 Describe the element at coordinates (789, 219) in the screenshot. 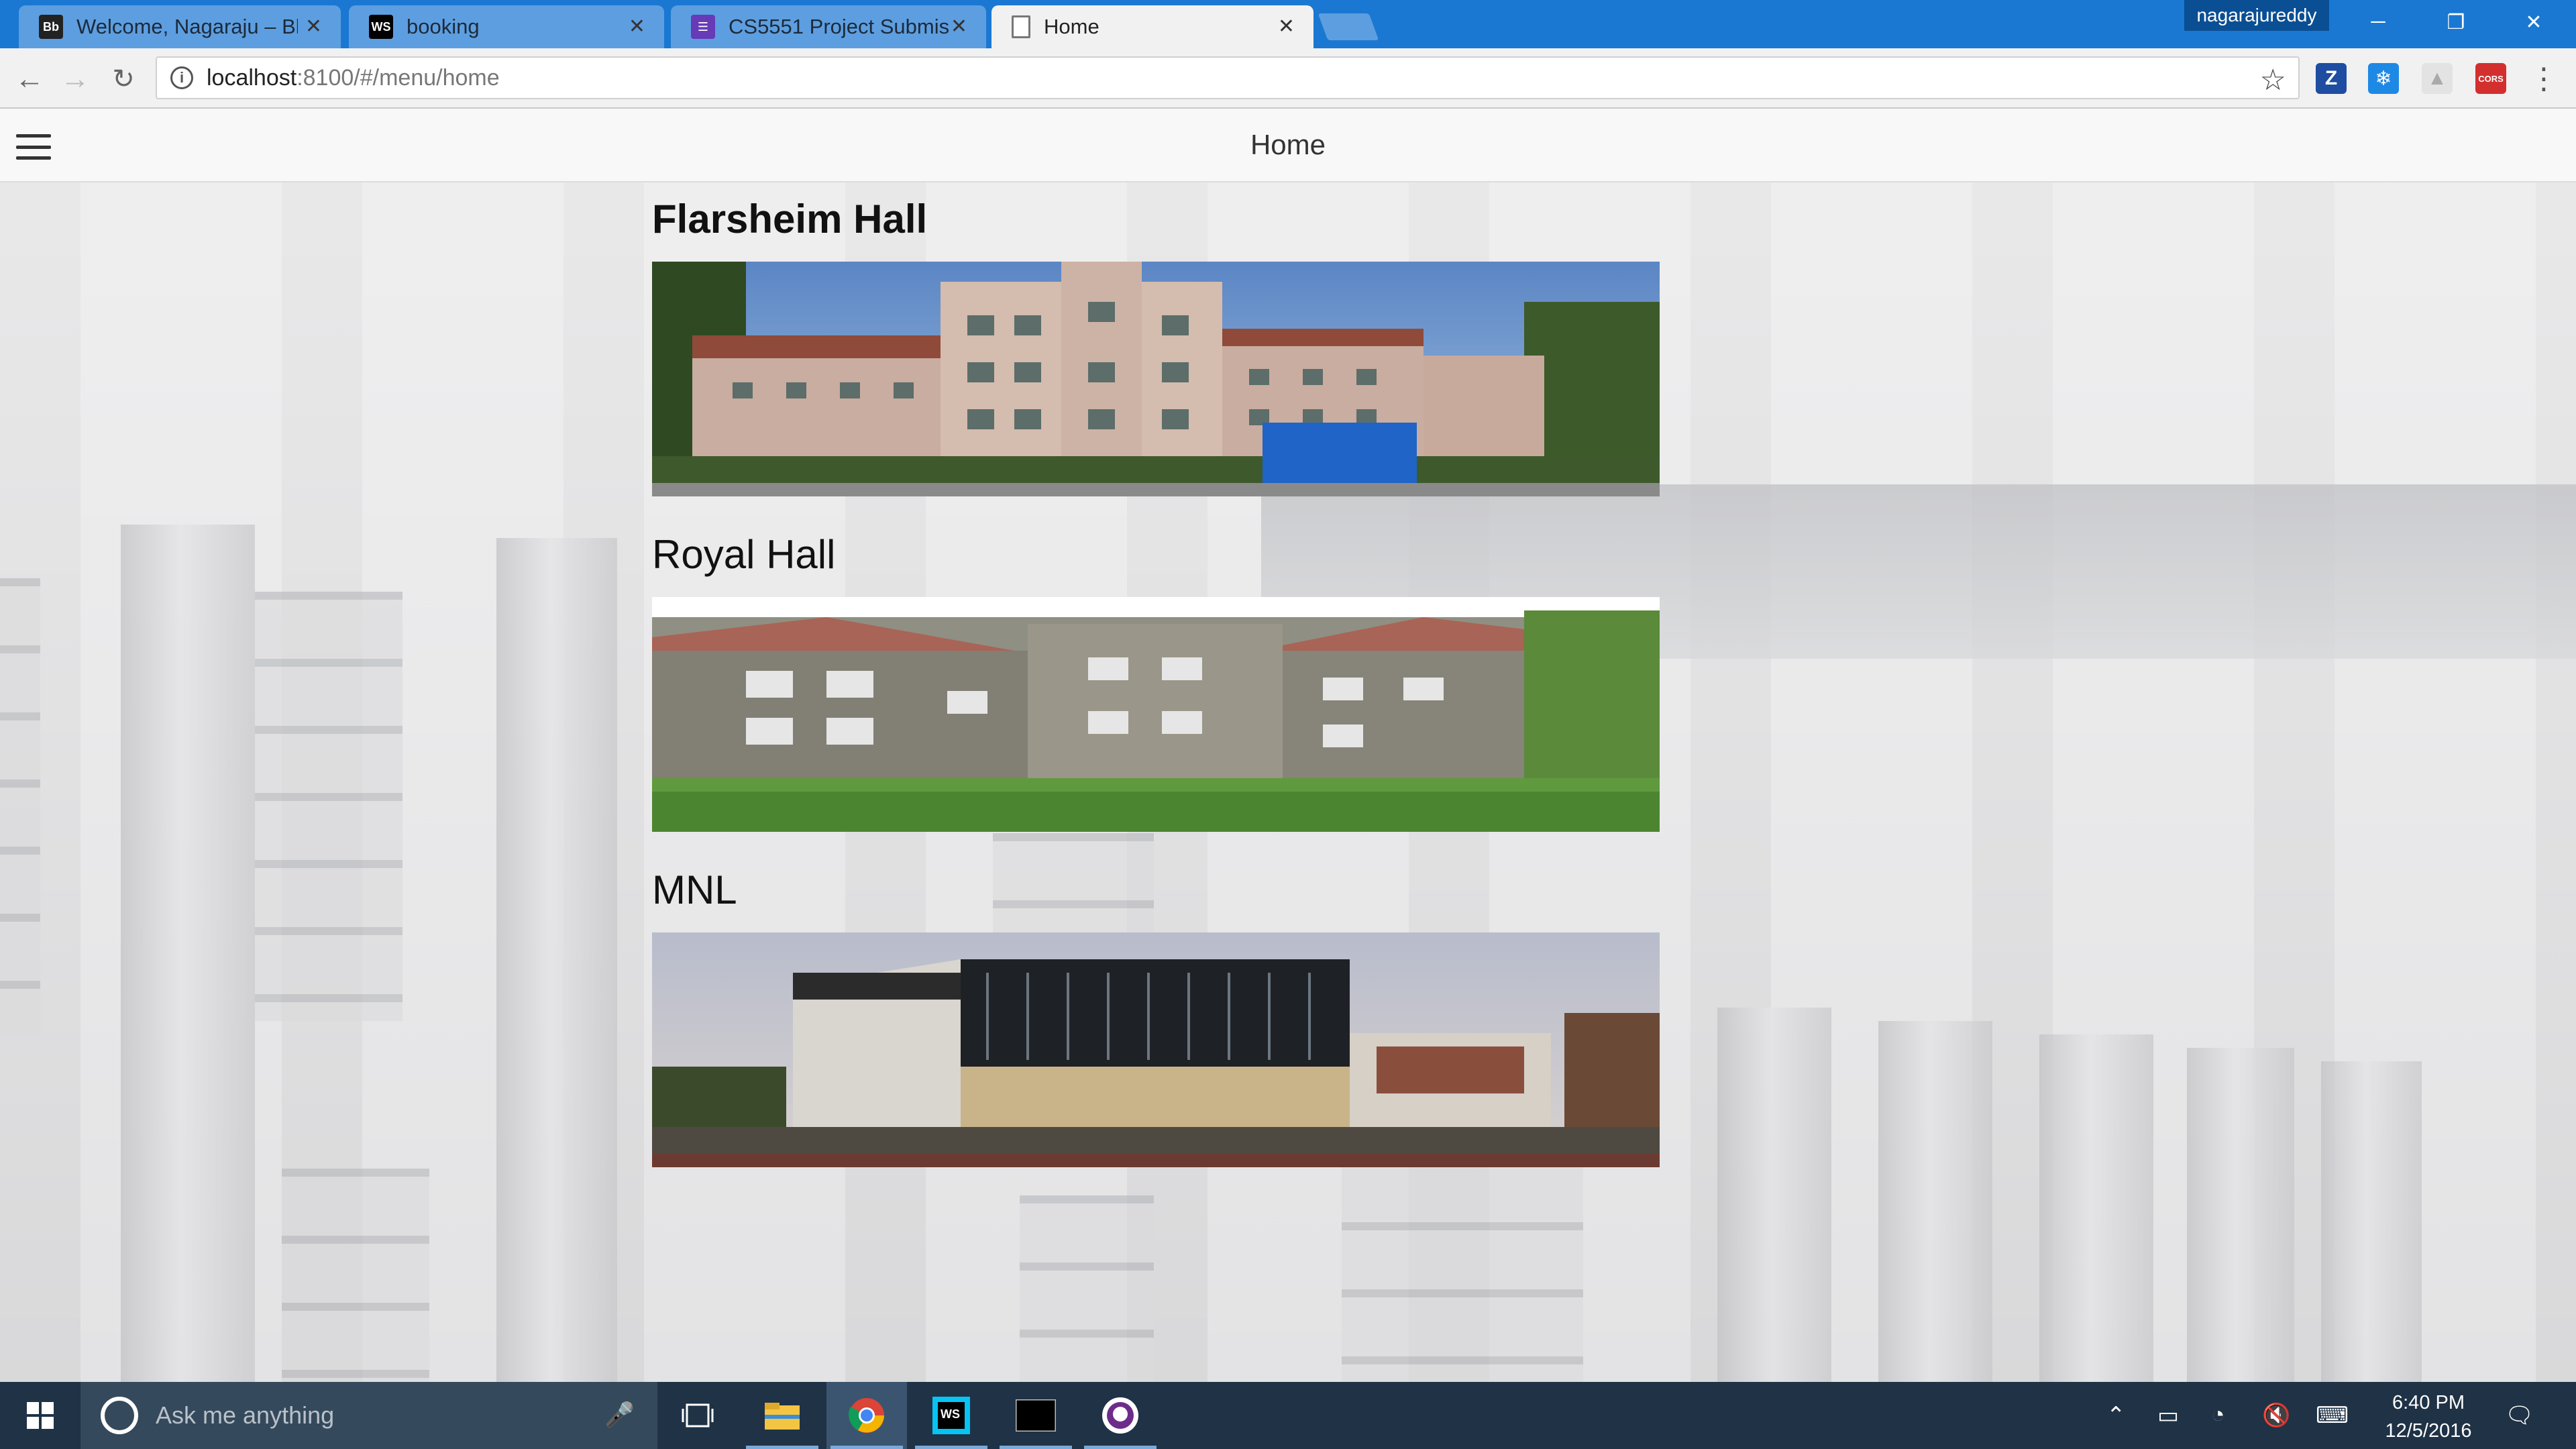

I see `hall-title-flarsheim: Flarsheim Hall` at that location.